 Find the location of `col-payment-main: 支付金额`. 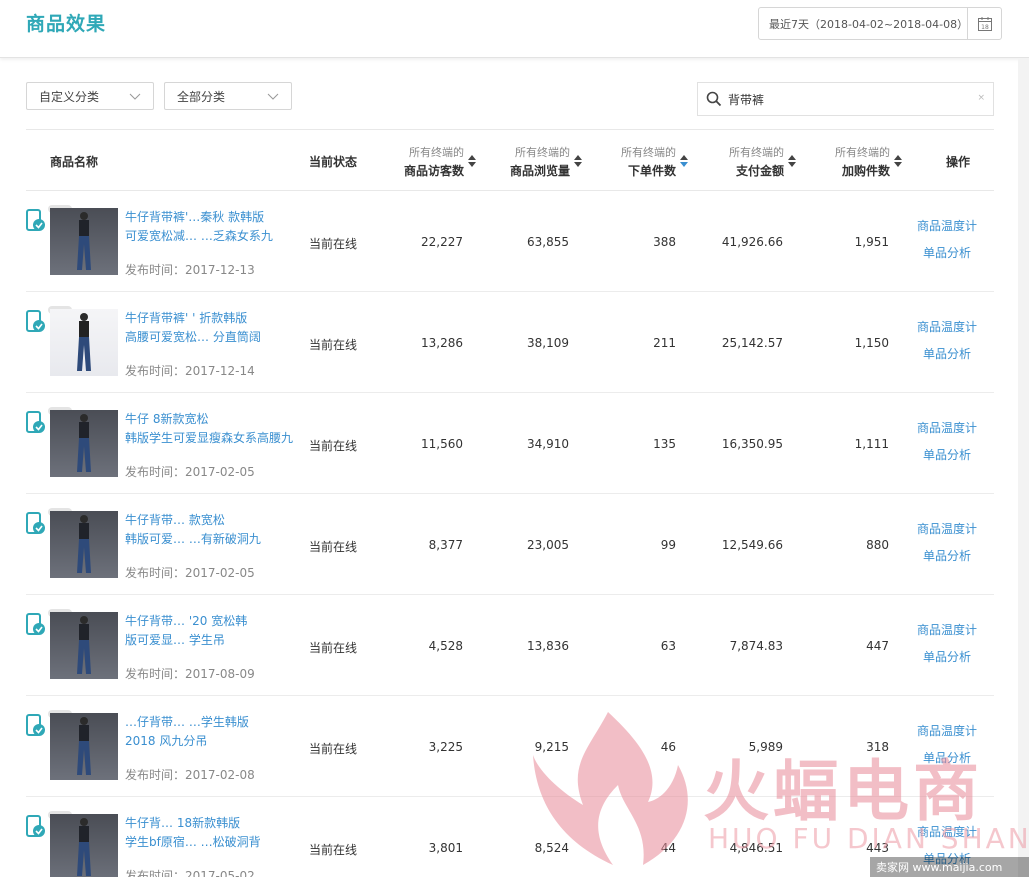

col-payment-main: 支付金额 is located at coordinates (759, 171).